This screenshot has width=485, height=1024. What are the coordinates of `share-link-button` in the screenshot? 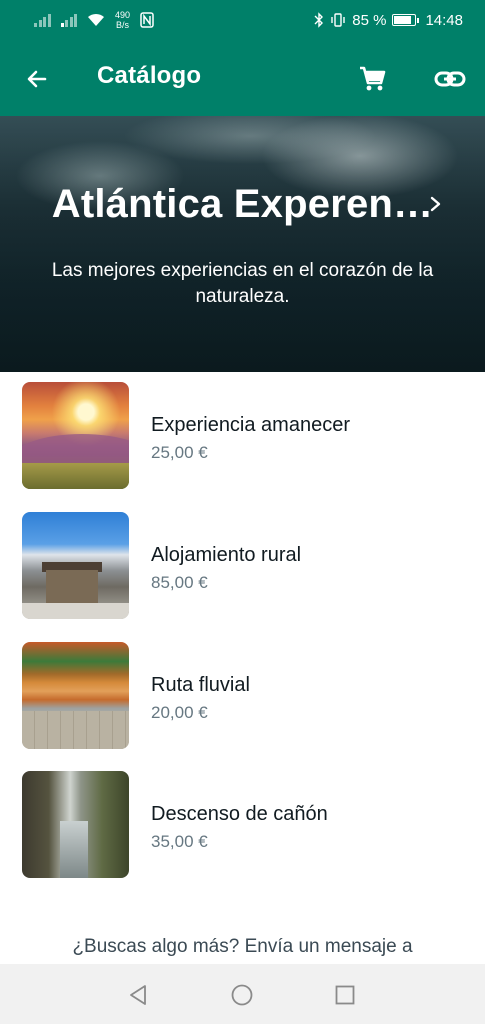 It's located at (450, 79).